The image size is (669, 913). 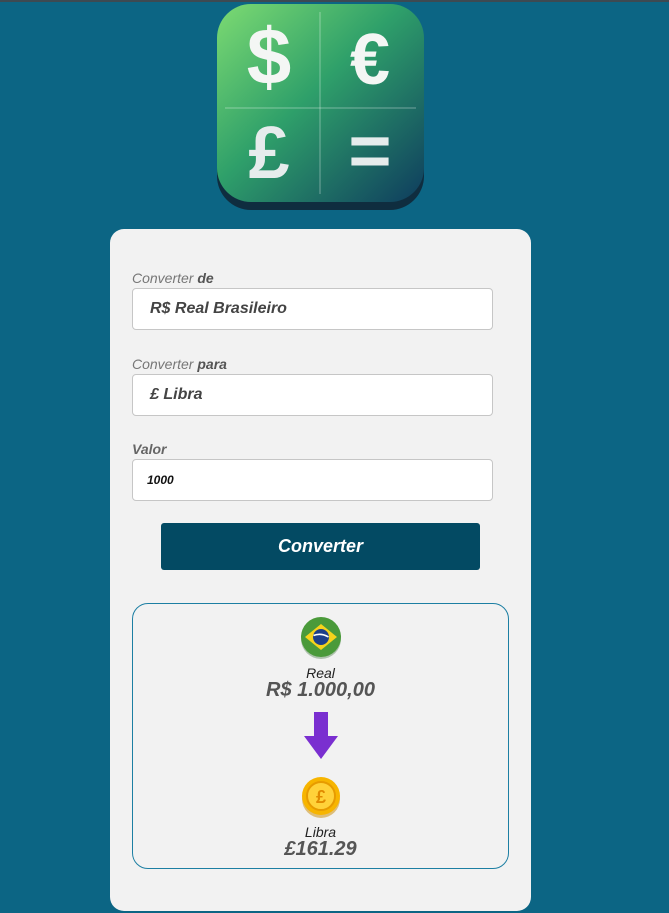 What do you see at coordinates (320, 849) in the screenshot?
I see `target-amount: £161.29` at bounding box center [320, 849].